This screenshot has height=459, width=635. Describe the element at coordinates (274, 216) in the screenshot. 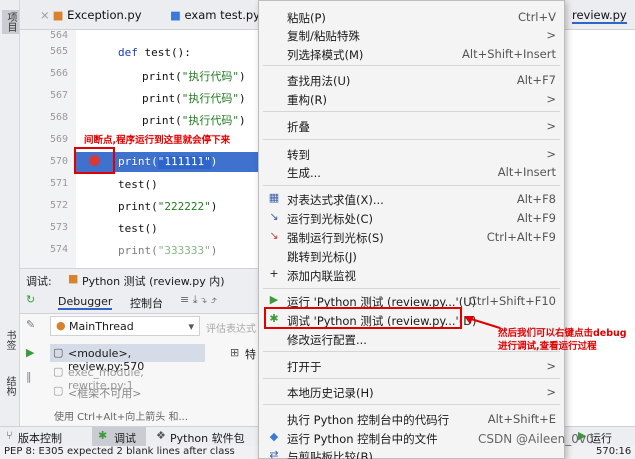

I see `run-to-cursor-icon: ↘` at that location.